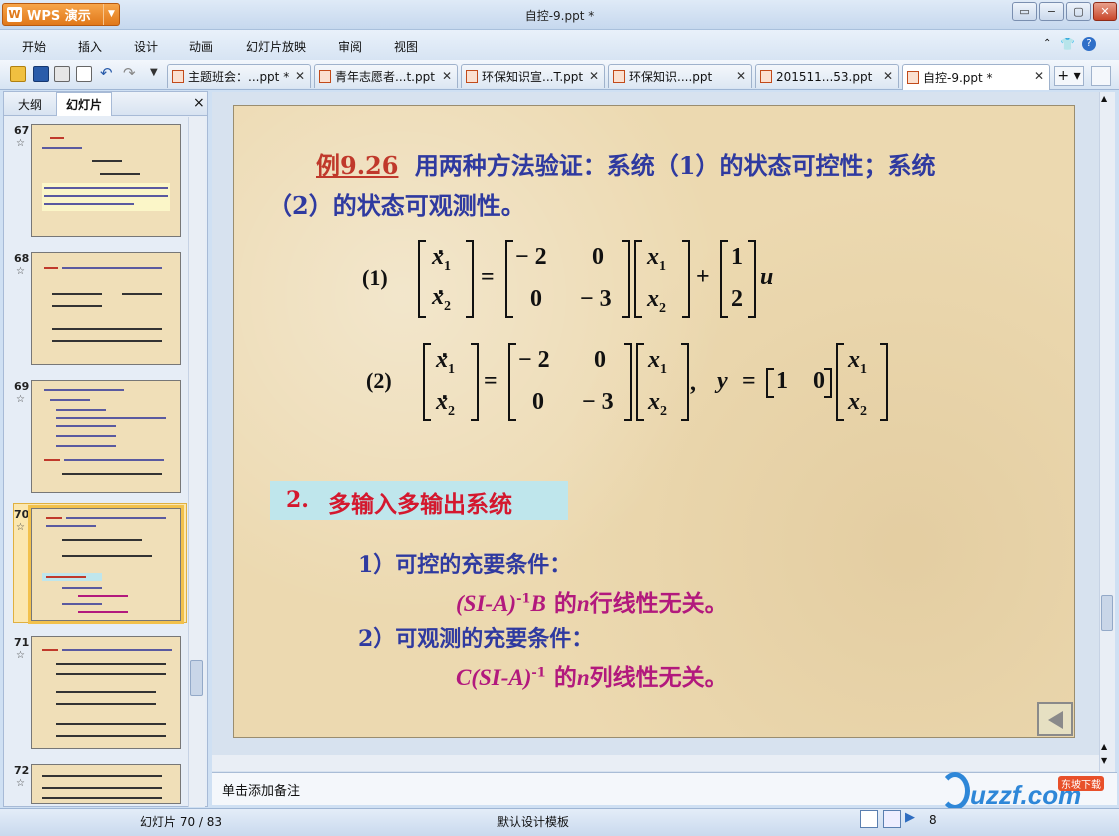 Image resolution: width=1119 pixels, height=836 pixels. What do you see at coordinates (1067, 44) in the screenshot?
I see `shirt-skin-icon: 👕` at bounding box center [1067, 44].